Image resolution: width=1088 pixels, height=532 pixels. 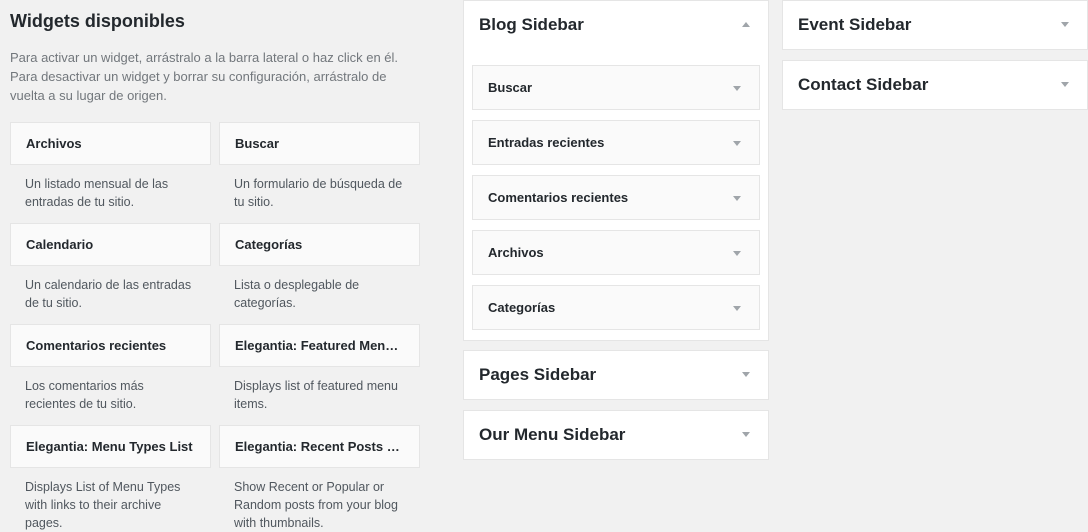 I want to click on widget-description: Displays list of featured menu items., so click(x=316, y=395).